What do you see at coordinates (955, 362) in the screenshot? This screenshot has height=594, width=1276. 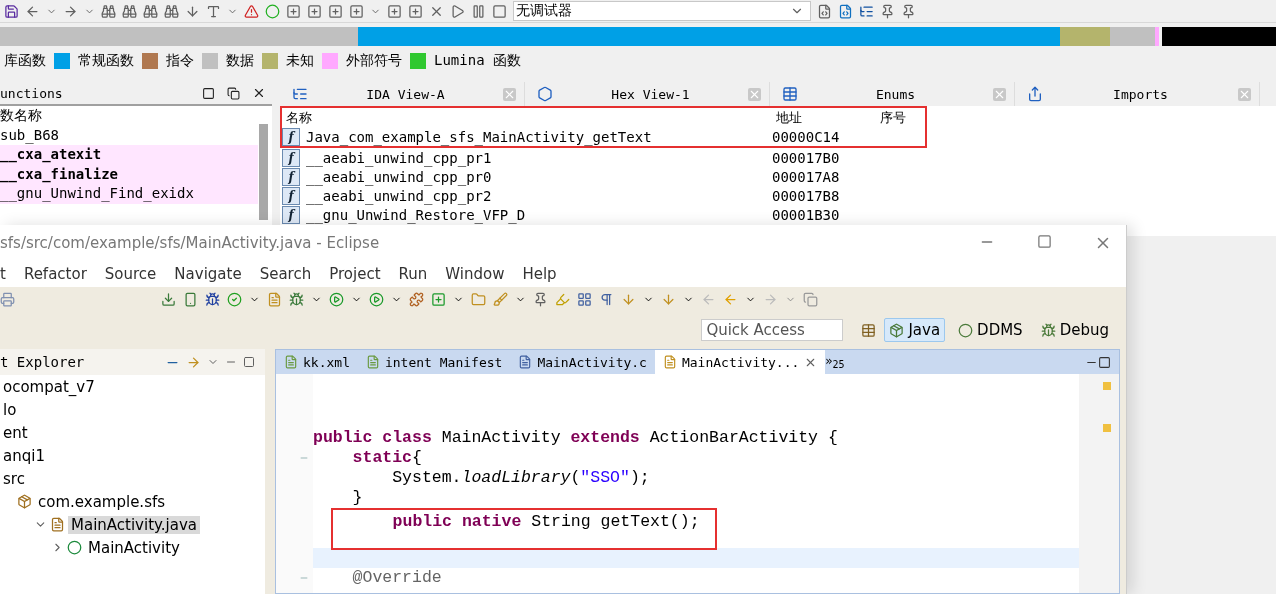 I see `hidden-tabs-button: »$_{25}$` at bounding box center [955, 362].